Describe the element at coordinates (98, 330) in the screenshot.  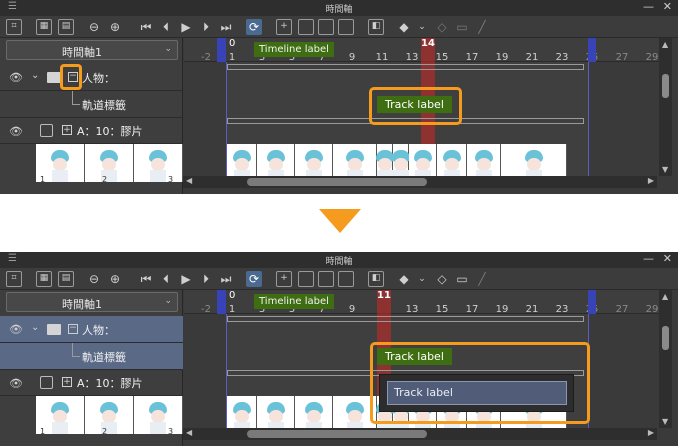
I see `folder-name: 人物：` at that location.